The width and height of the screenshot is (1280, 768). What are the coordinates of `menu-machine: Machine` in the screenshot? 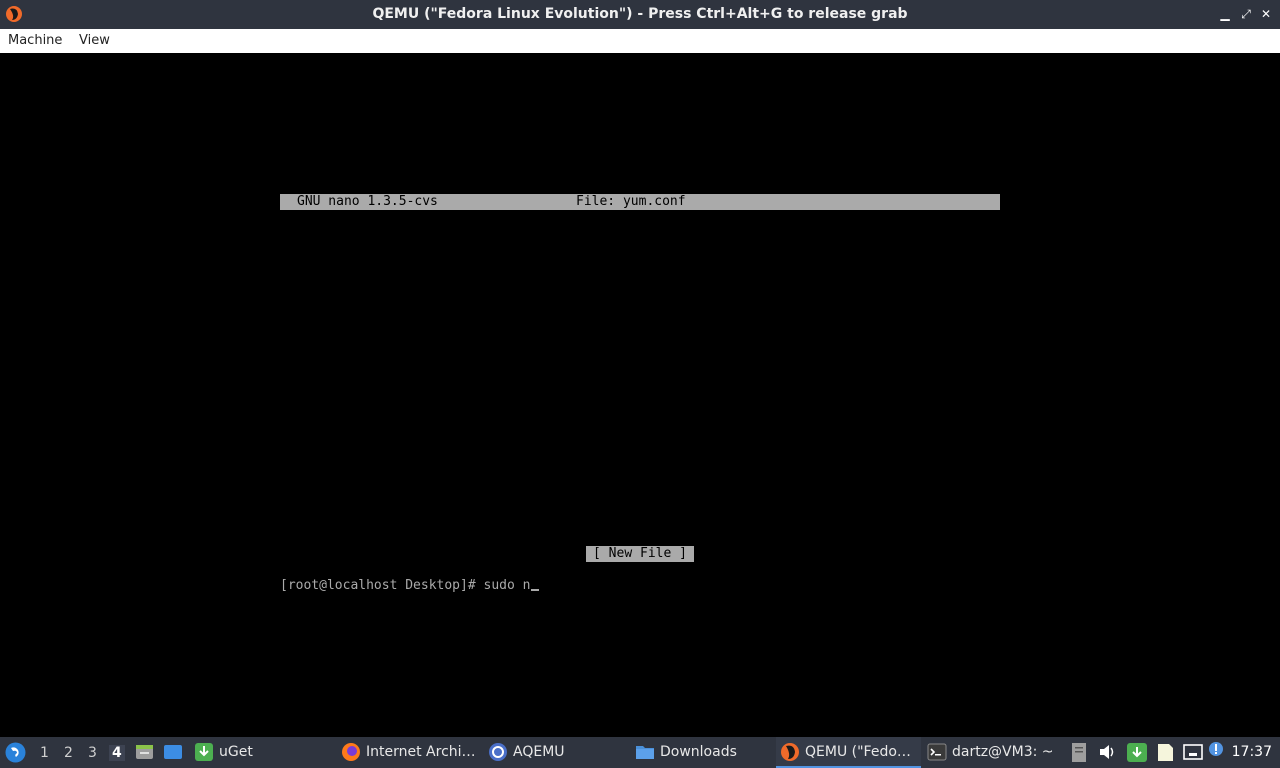 It's located at (35, 40).